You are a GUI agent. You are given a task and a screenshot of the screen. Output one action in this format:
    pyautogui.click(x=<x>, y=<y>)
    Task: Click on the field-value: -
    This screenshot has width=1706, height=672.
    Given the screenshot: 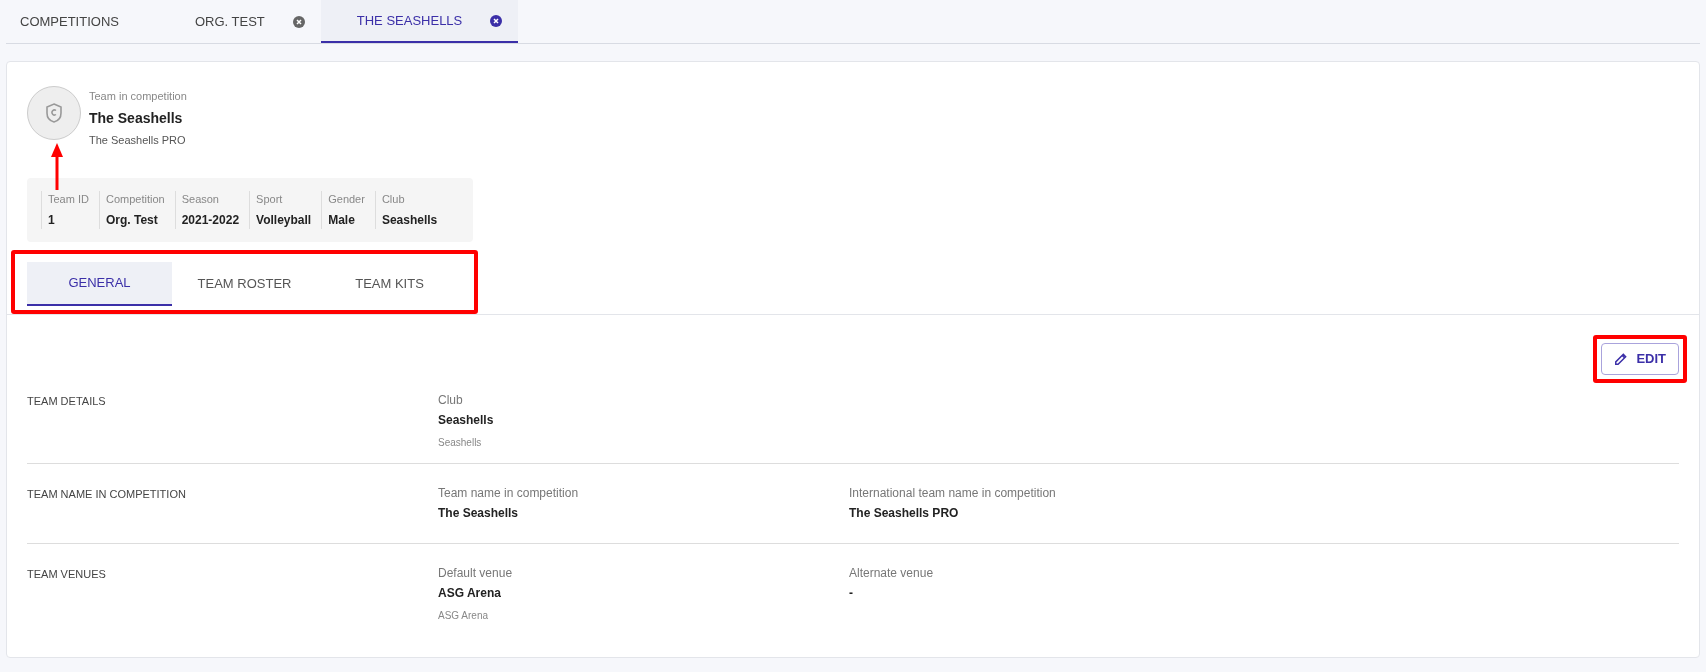 What is the action you would take?
    pyautogui.click(x=851, y=593)
    